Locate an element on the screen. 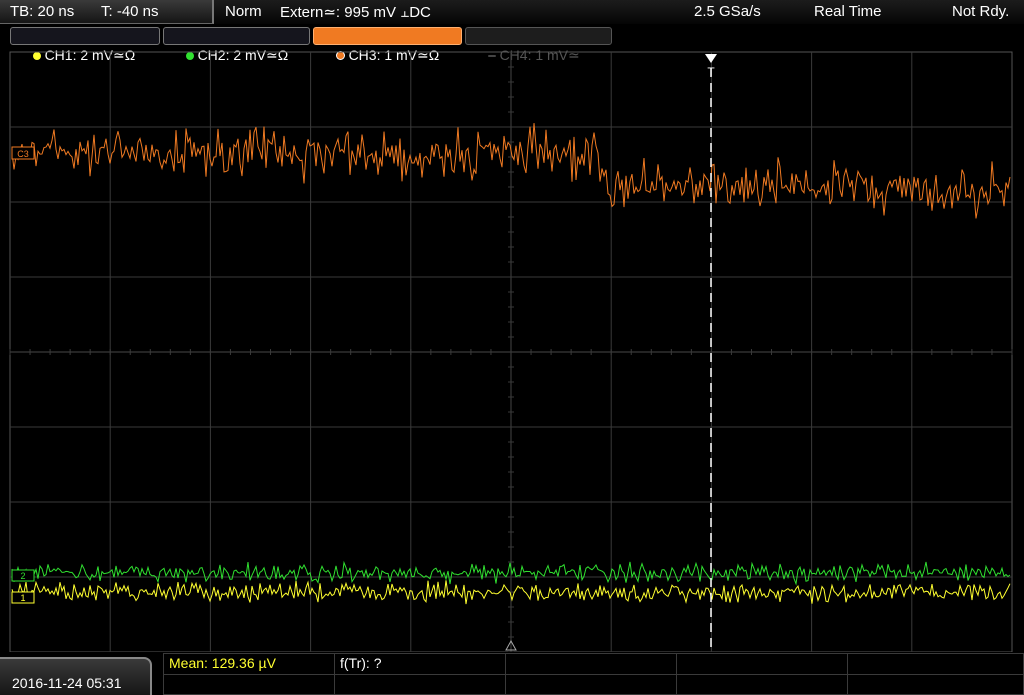 Image resolution: width=1024 pixels, height=695 pixels. trigger-arrow-icon is located at coordinates (711, 58).